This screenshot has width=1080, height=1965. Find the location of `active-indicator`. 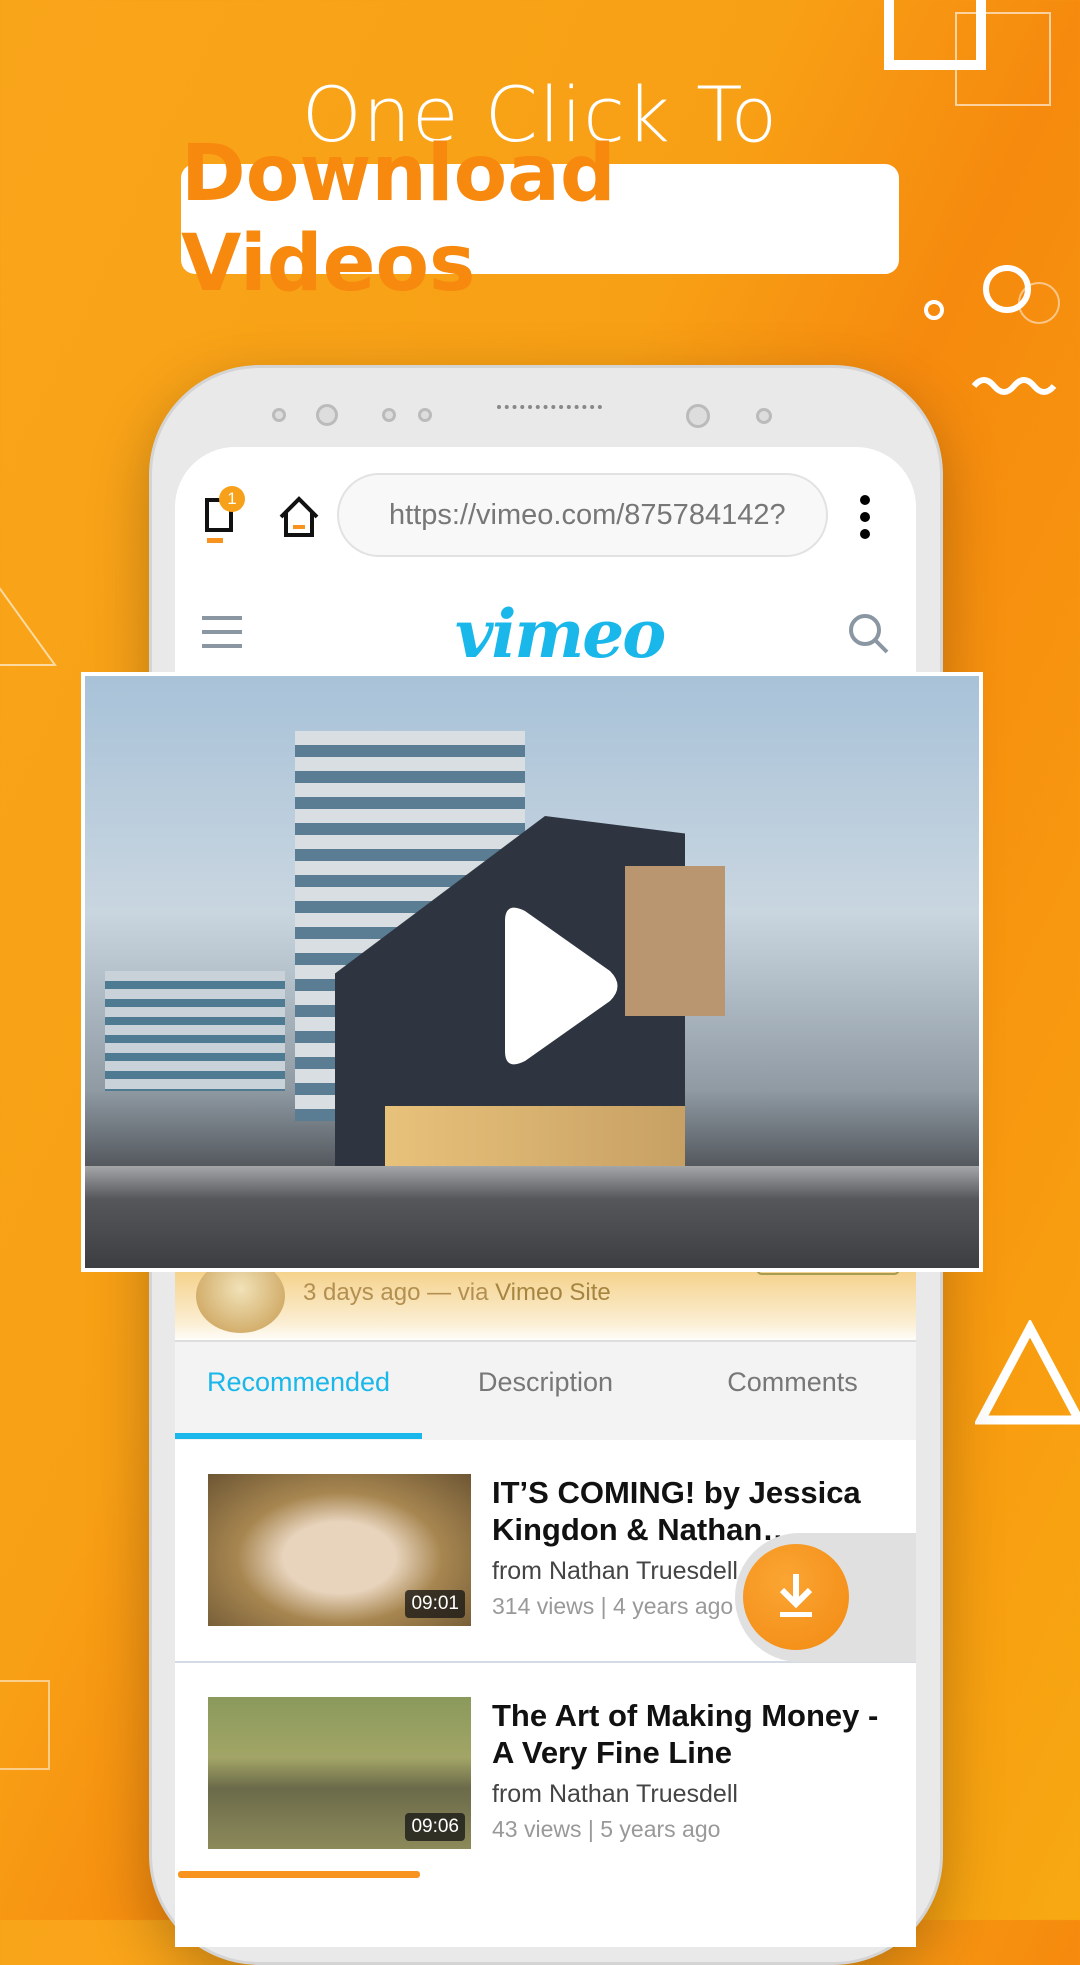

active-indicator is located at coordinates (215, 540).